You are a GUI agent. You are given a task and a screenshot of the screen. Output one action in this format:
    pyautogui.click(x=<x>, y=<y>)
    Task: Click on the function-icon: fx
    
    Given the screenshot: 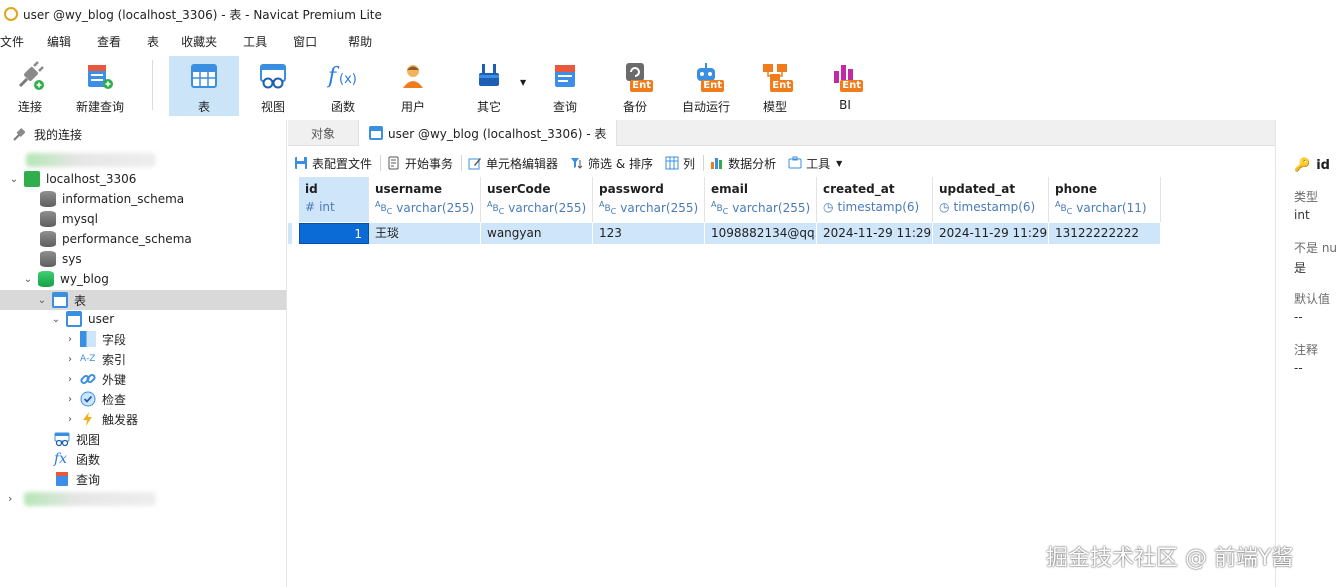 What is the action you would take?
    pyautogui.click(x=61, y=459)
    